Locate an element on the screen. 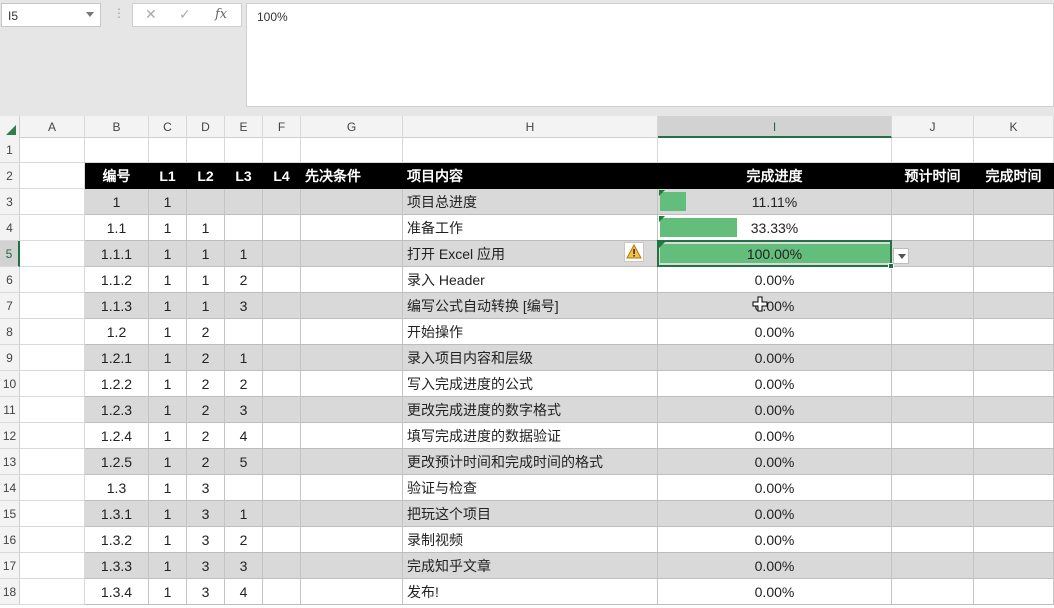  cell-c11: 1 is located at coordinates (168, 410).